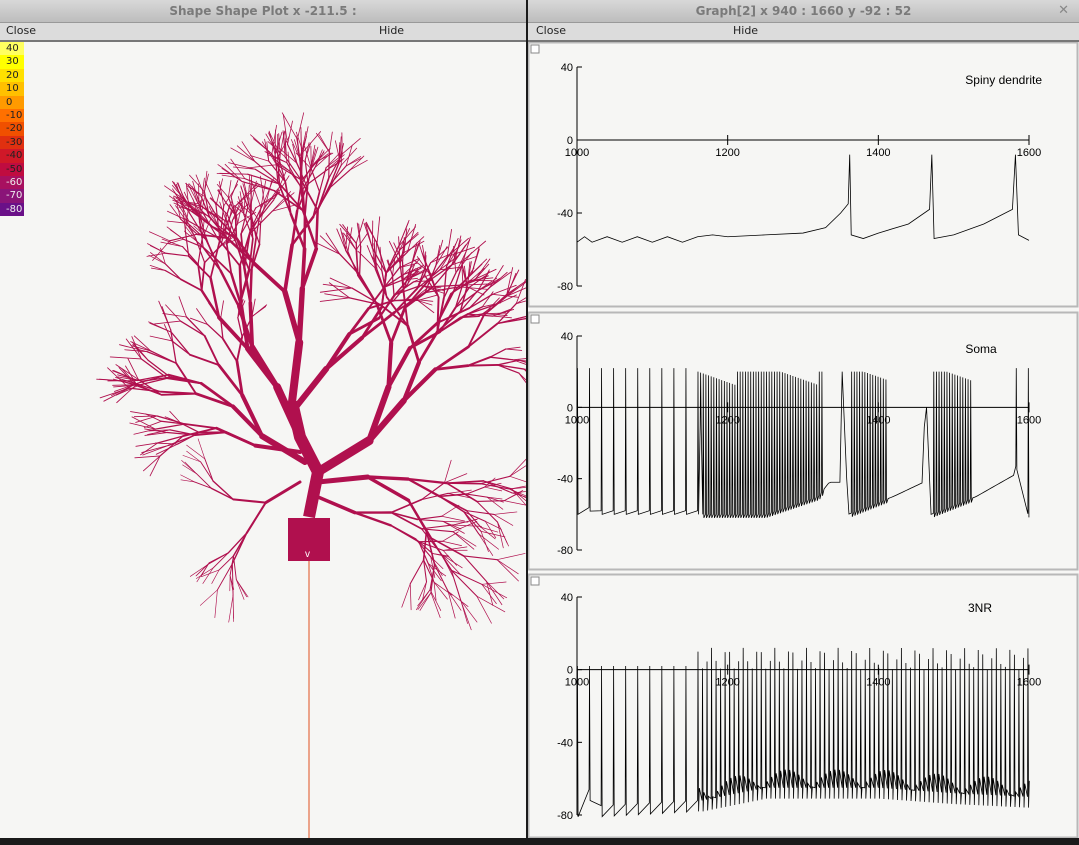  Describe the element at coordinates (535, 319) in the screenshot. I see `panel-checkbox` at that location.